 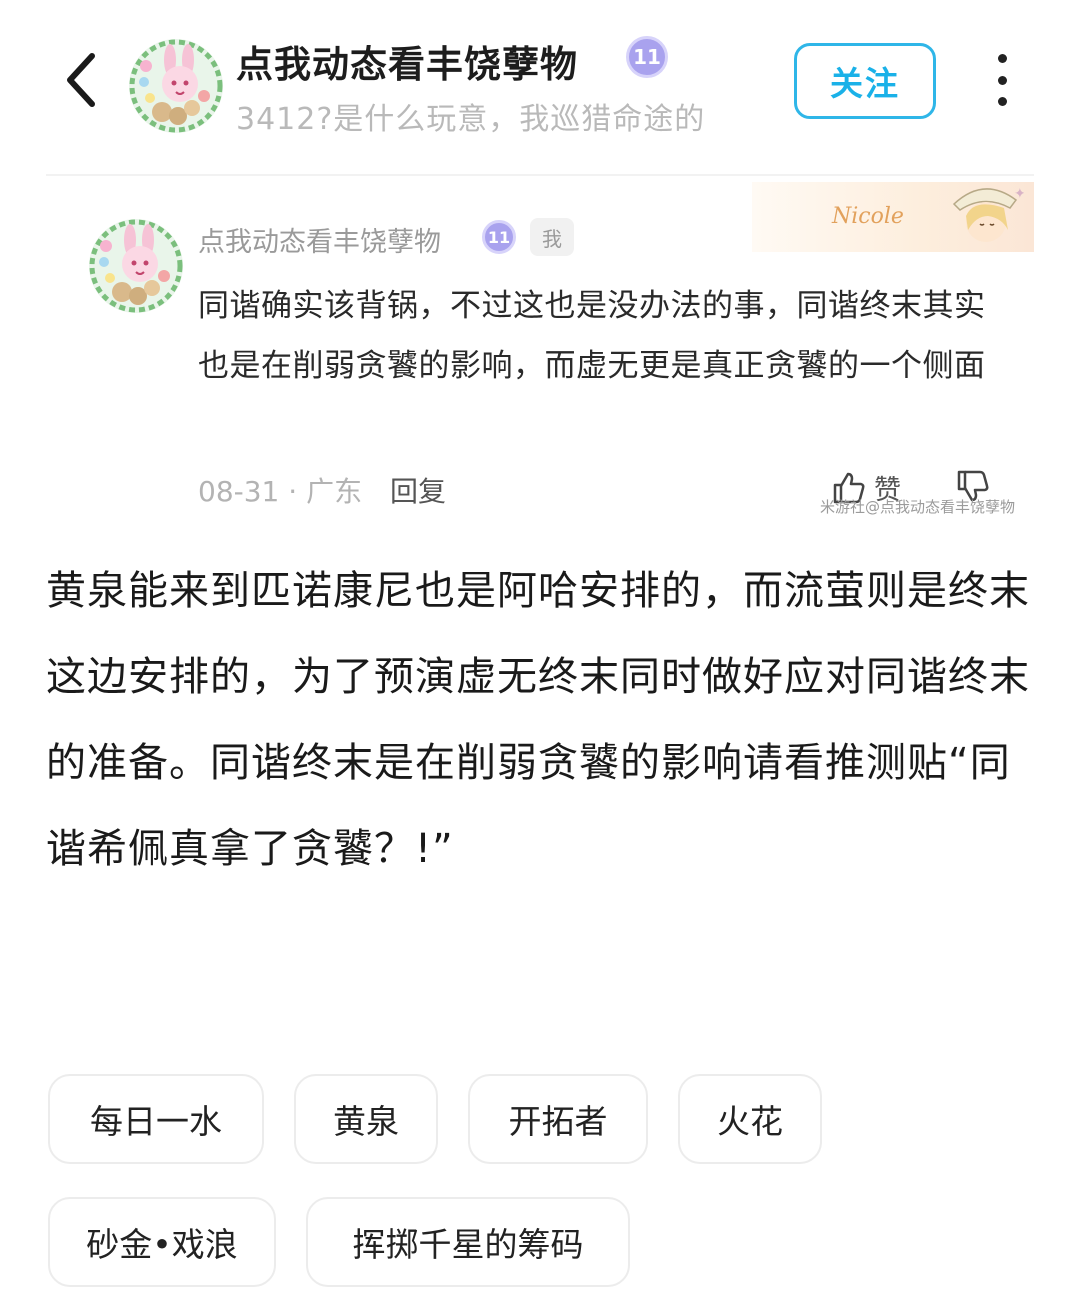 I want to click on tag-chip: 挥掷千星的筹码, so click(x=468, y=1242).